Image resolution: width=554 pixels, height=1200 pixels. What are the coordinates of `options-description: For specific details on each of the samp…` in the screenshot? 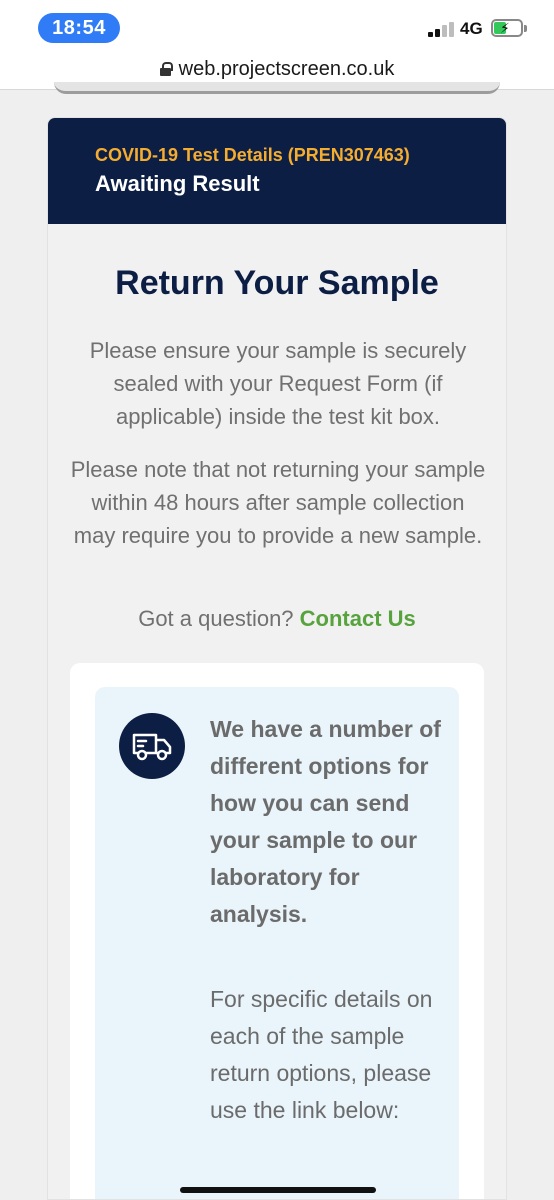 It's located at (321, 1054).